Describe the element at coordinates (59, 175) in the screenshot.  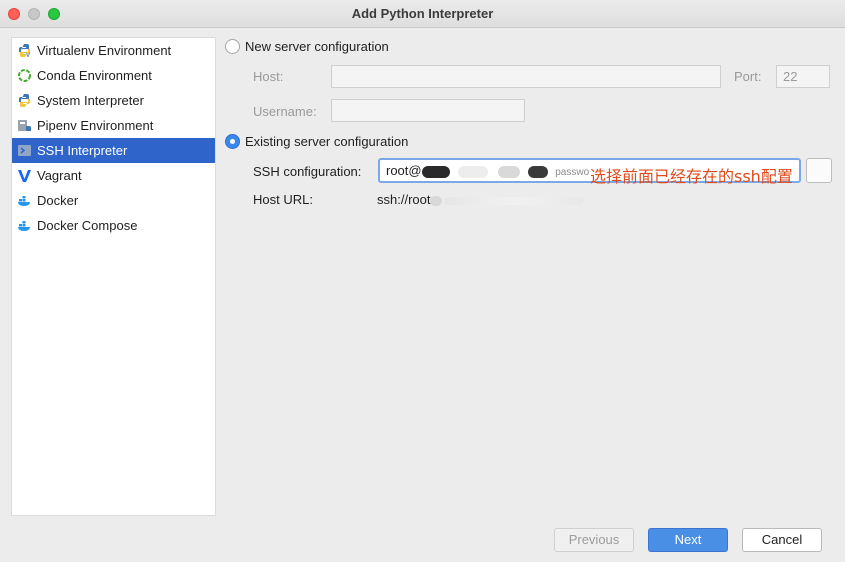
I see `sidebar-item-label: Vagrant` at that location.